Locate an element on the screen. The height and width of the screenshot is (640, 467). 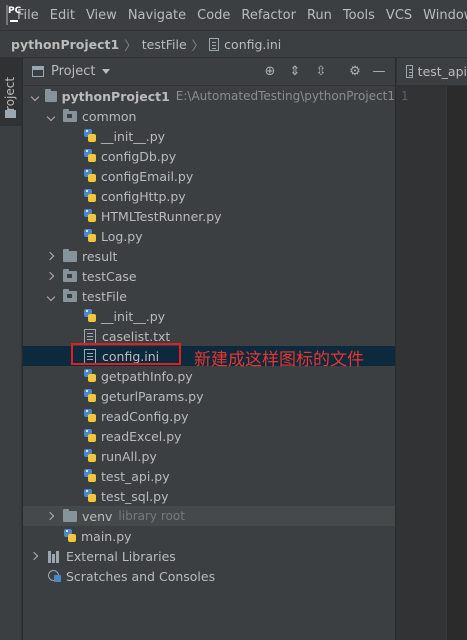
tree-file-label: configEmail.py is located at coordinates (147, 176).